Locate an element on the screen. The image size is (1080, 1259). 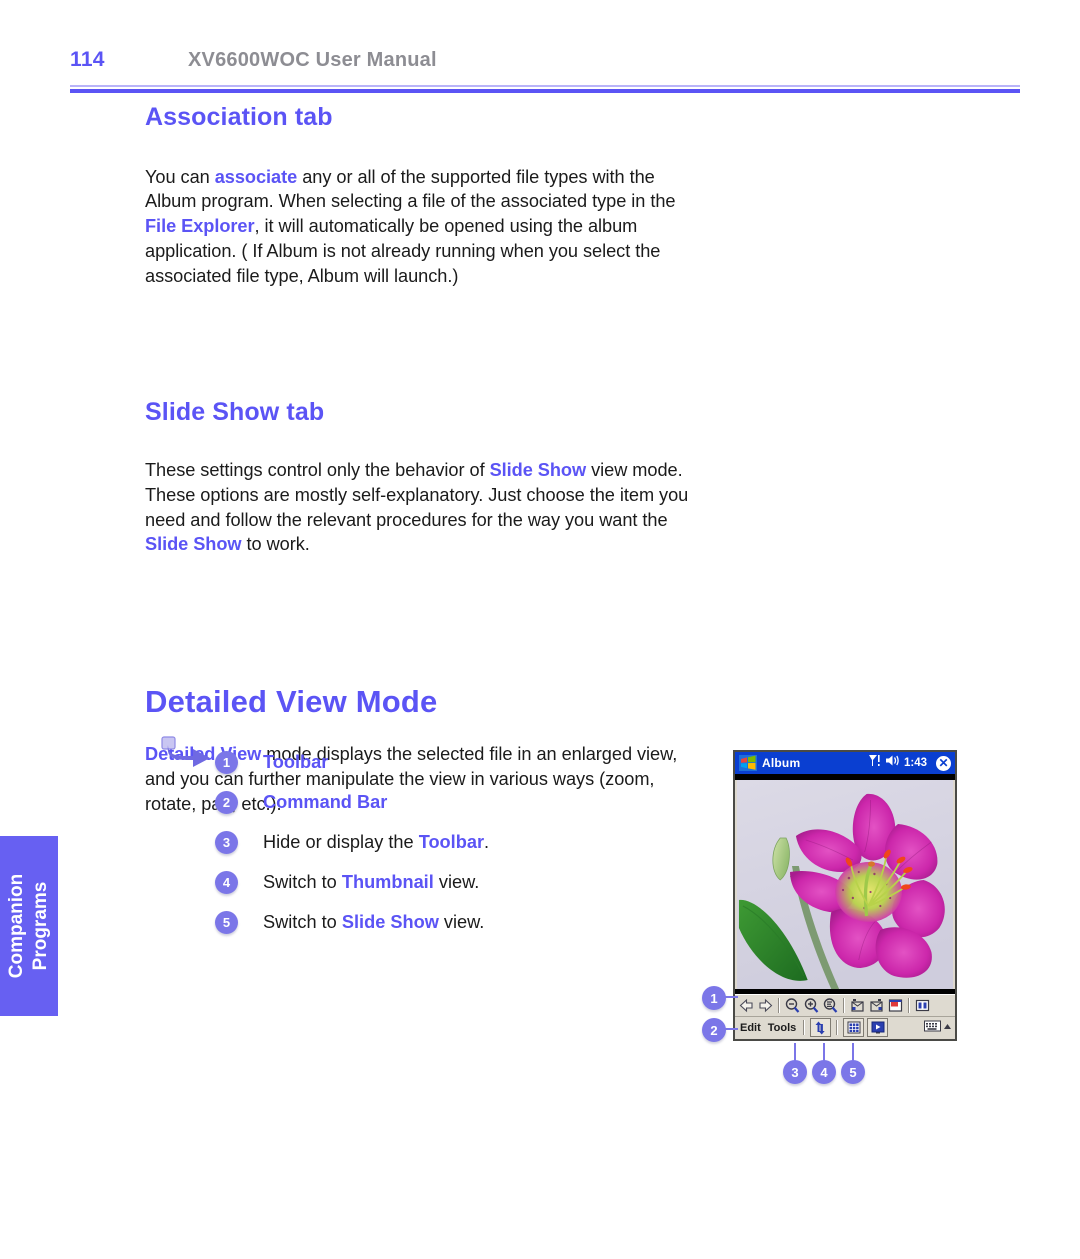
lily-flower-photo is located at coordinates (845, 884).